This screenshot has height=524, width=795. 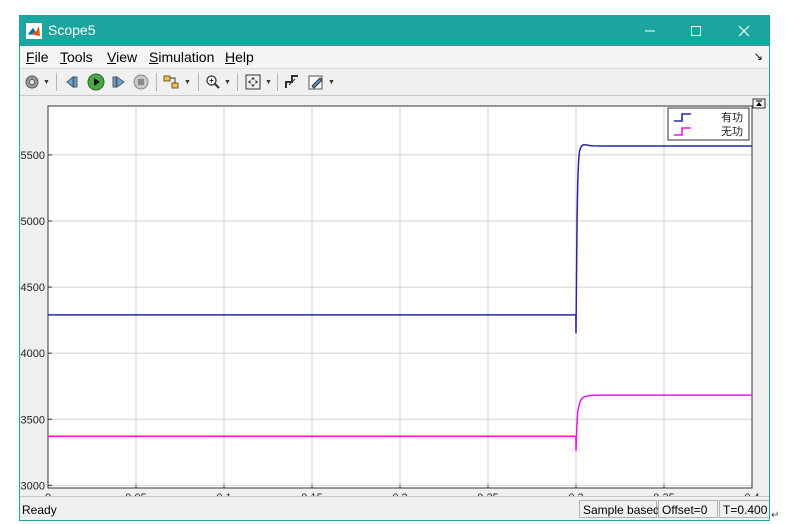 I want to click on toolbar: ▼ ▼ ▼ ▼ ▼, so click(x=394, y=82).